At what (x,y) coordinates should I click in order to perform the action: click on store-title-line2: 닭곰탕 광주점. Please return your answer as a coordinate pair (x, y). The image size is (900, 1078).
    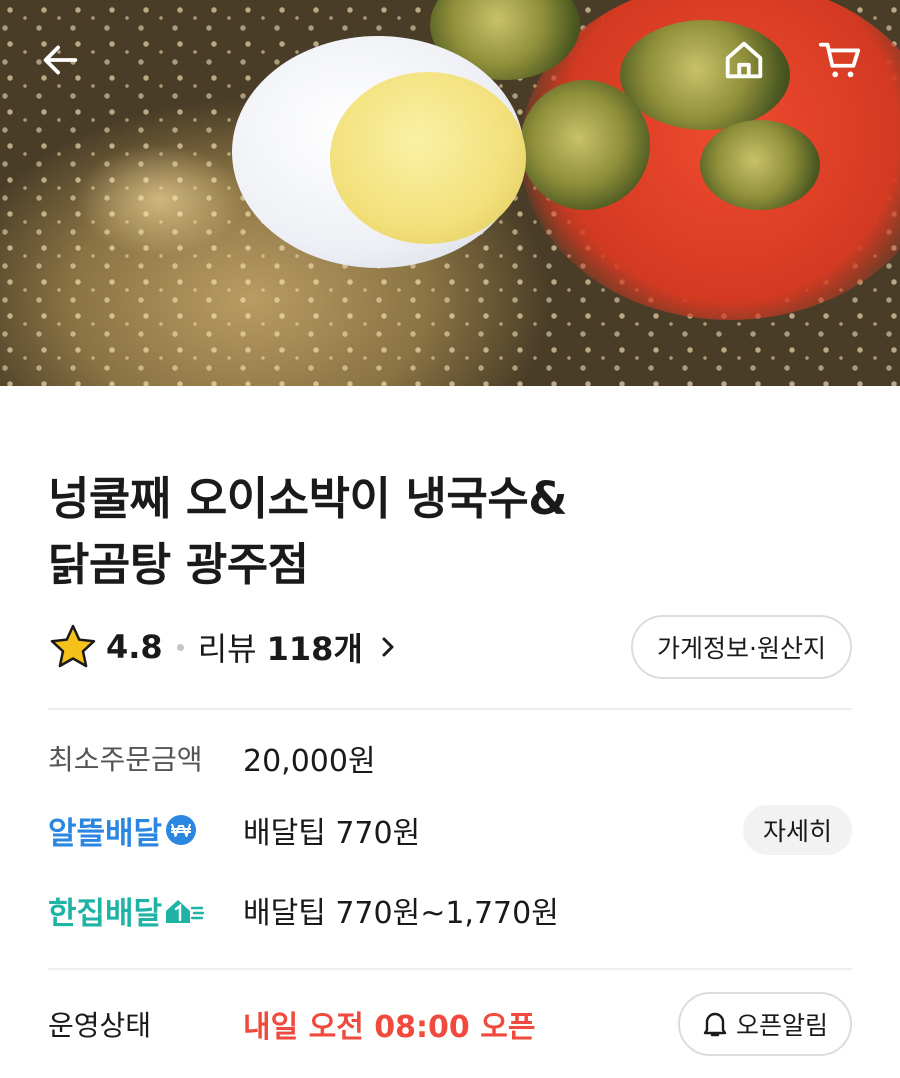
    Looking at the image, I should click on (178, 564).